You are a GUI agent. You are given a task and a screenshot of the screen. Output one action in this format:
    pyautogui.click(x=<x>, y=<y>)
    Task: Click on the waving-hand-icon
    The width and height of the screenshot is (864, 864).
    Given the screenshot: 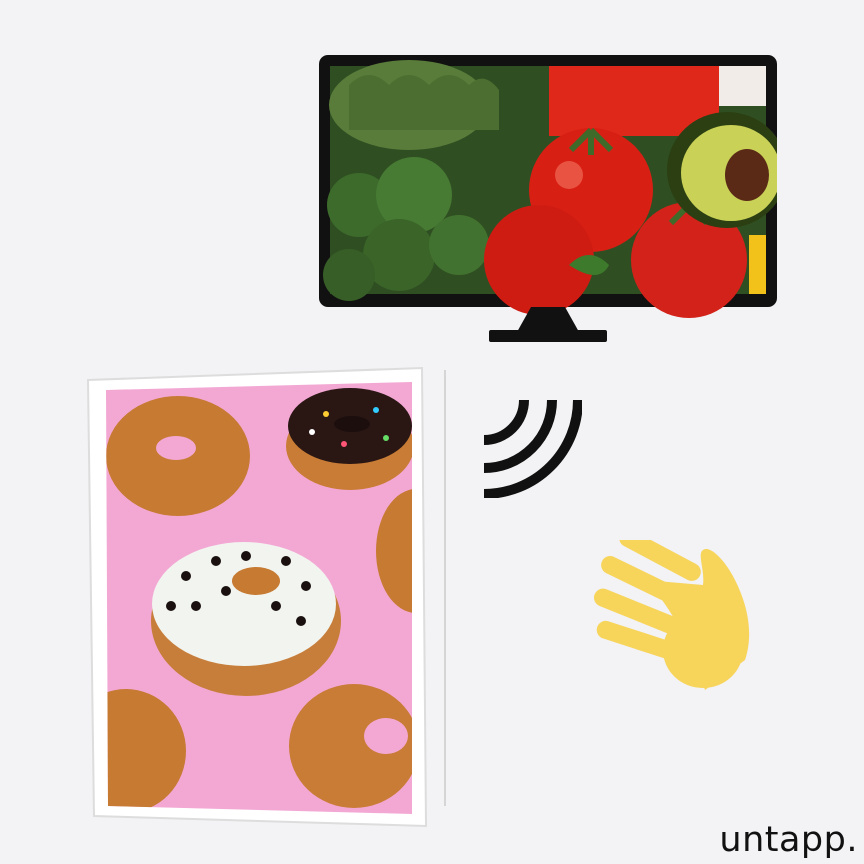 What is the action you would take?
    pyautogui.click(x=671, y=615)
    